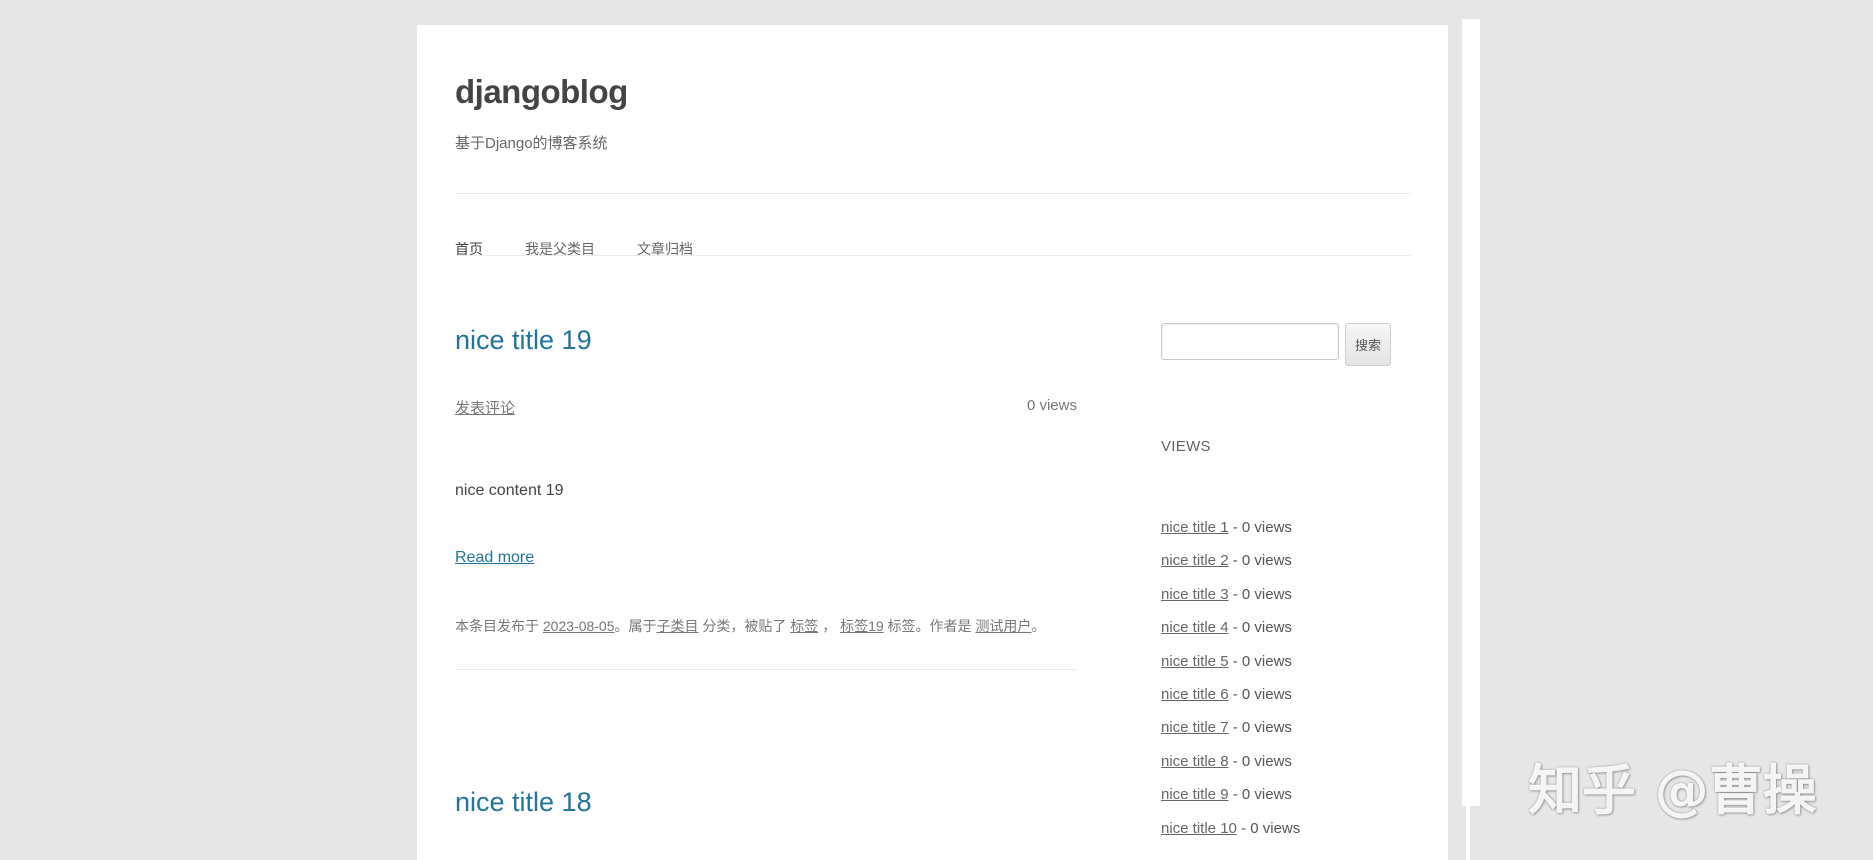 Image resolution: width=1873 pixels, height=860 pixels. Describe the element at coordinates (862, 626) in the screenshot. I see `meta-tag-link: 标签19` at that location.